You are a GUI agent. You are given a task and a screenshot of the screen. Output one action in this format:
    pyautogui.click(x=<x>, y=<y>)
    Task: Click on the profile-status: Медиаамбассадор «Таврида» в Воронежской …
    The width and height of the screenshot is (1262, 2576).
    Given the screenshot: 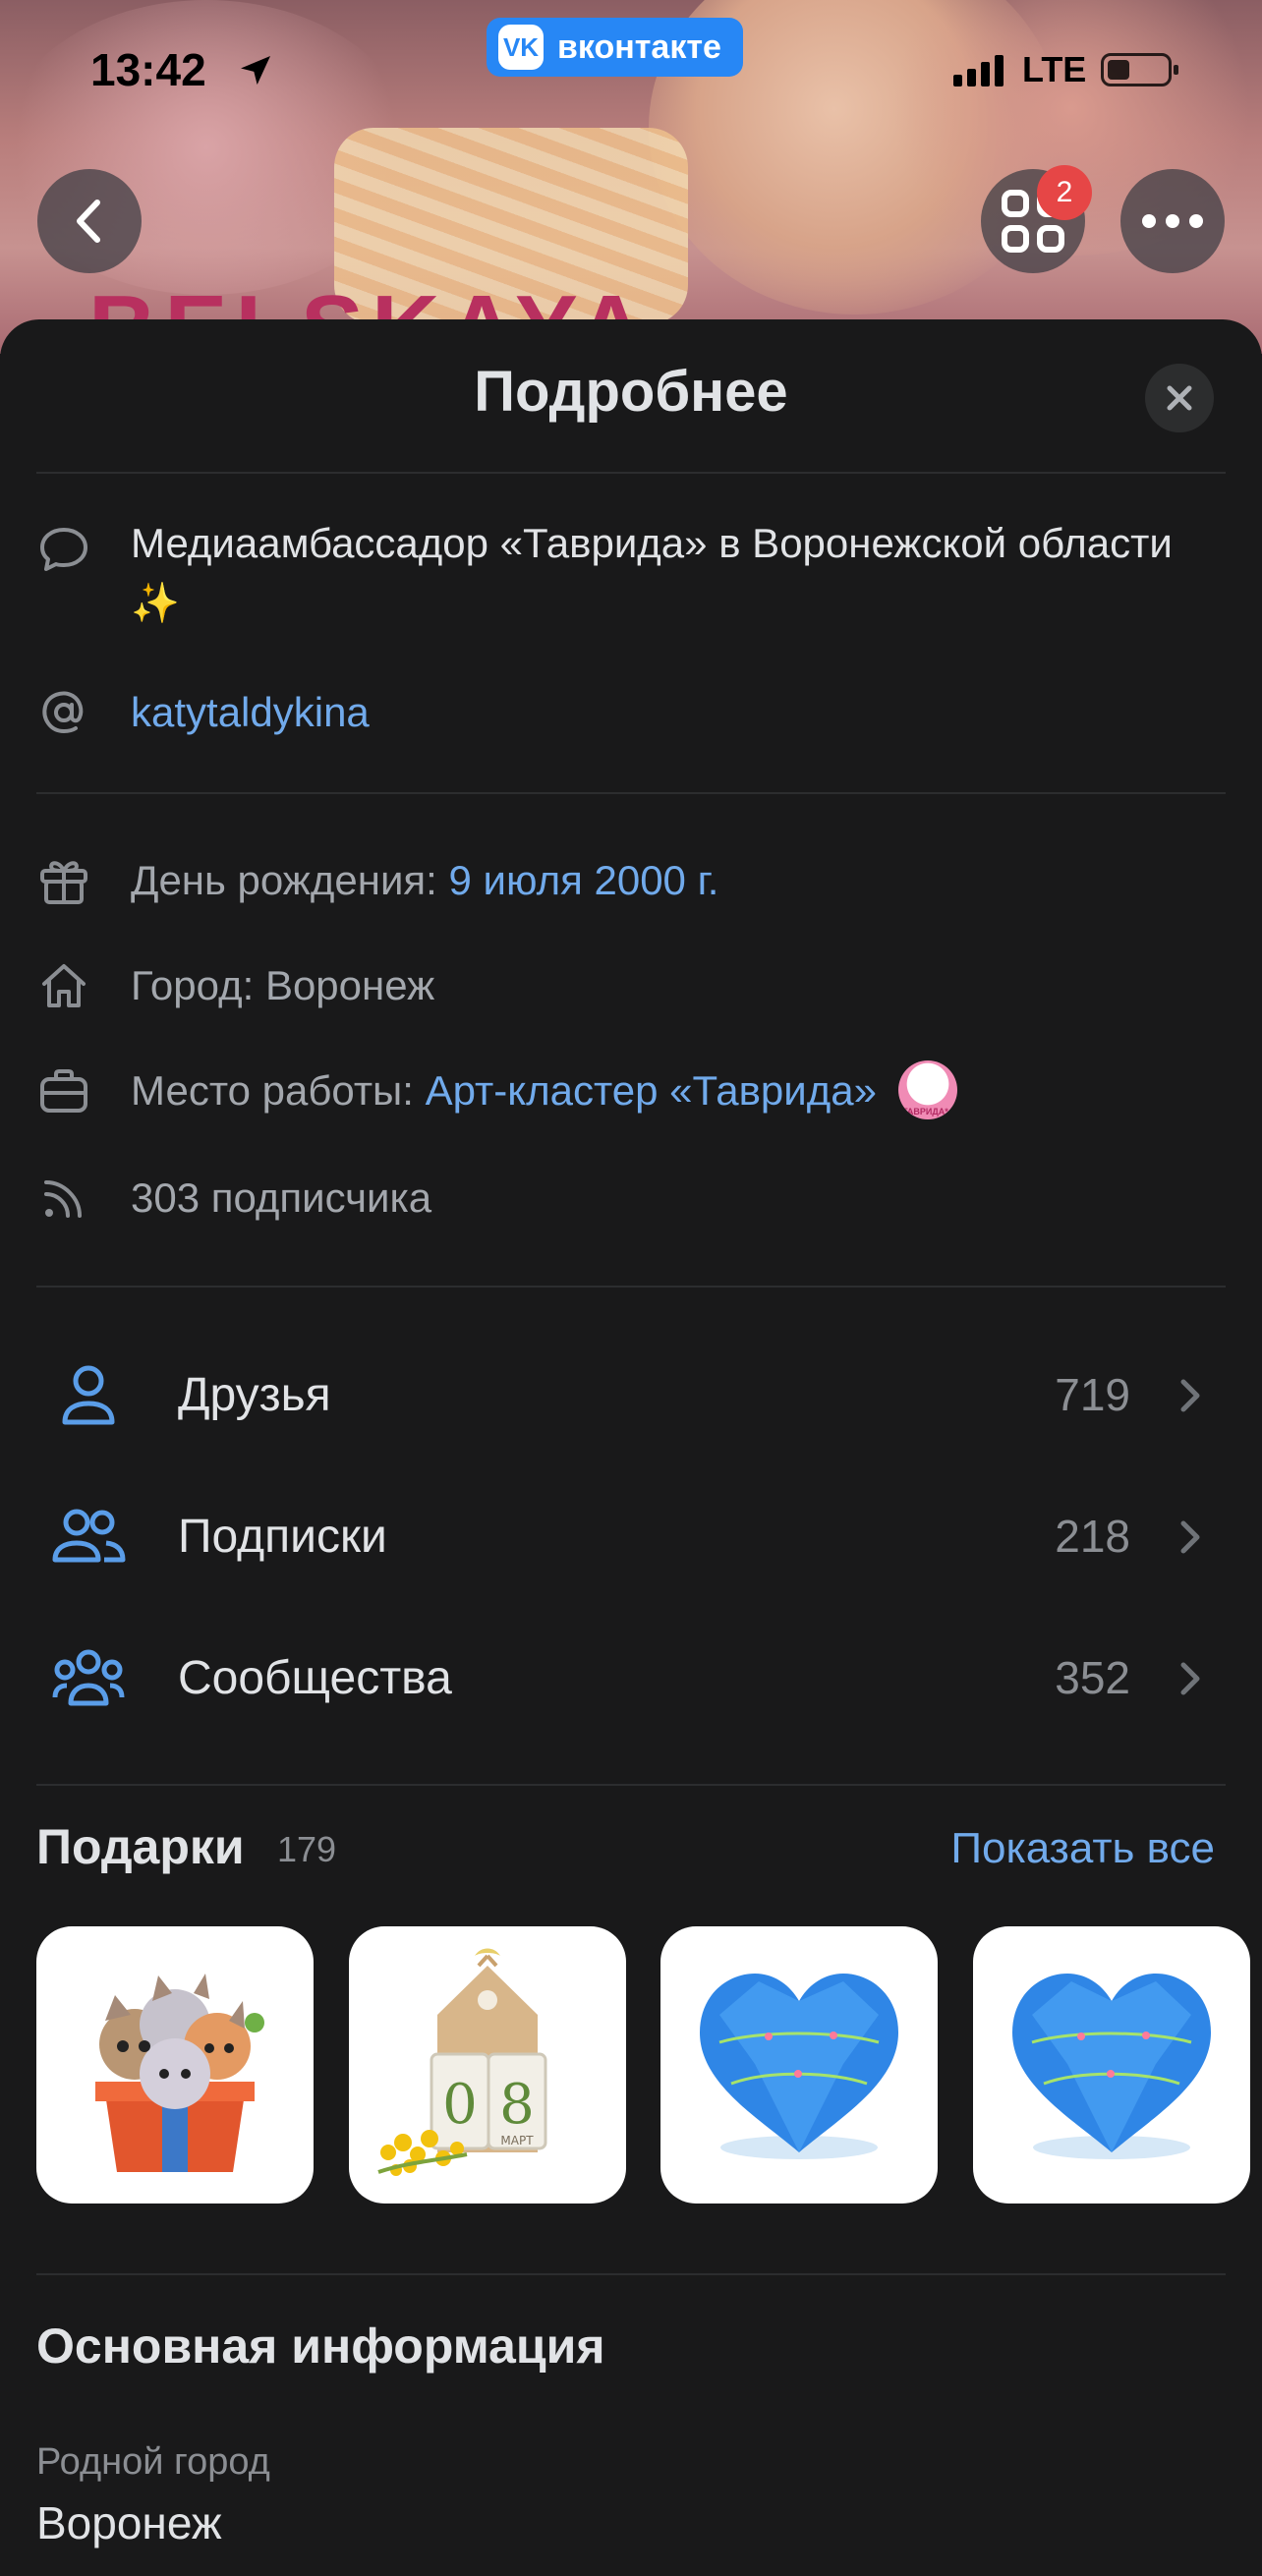 What is the action you would take?
    pyautogui.click(x=671, y=573)
    